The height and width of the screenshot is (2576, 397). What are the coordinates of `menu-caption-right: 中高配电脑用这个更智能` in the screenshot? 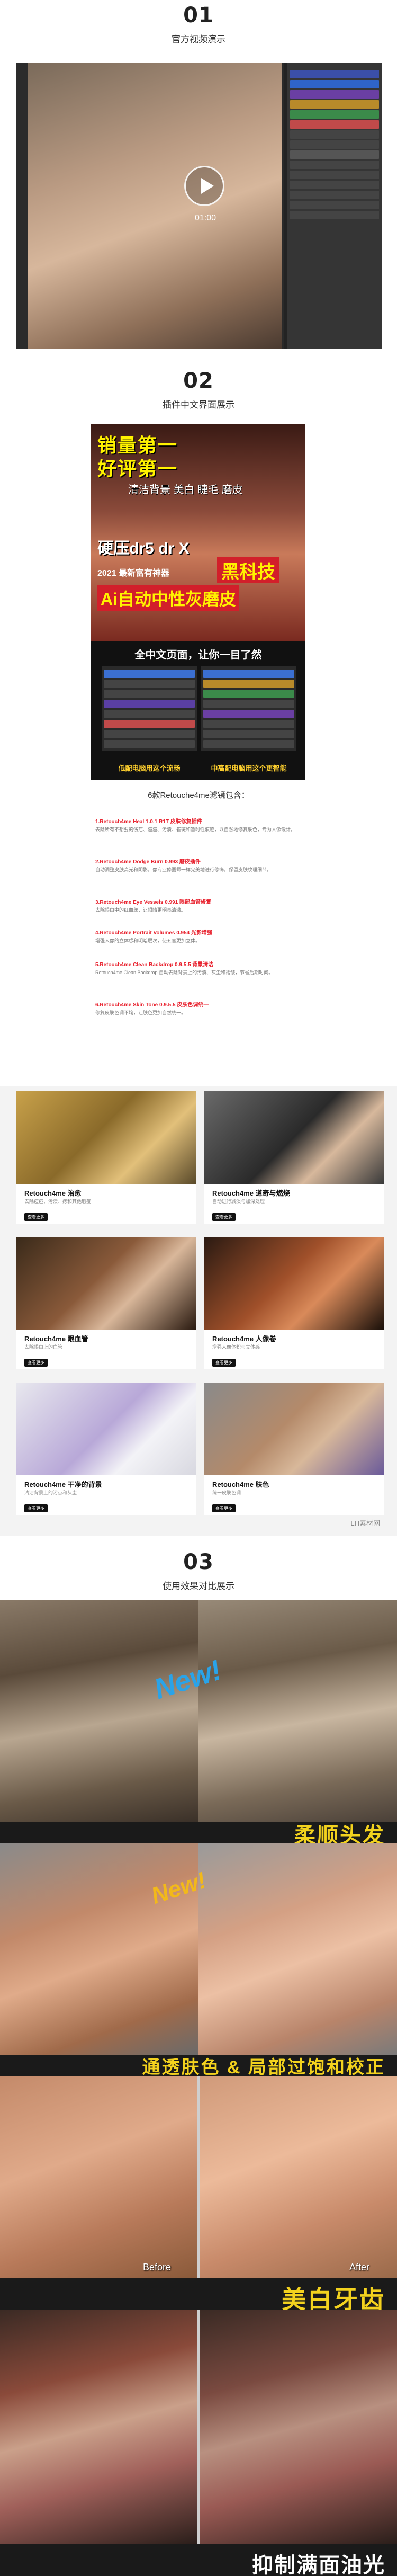 It's located at (249, 768).